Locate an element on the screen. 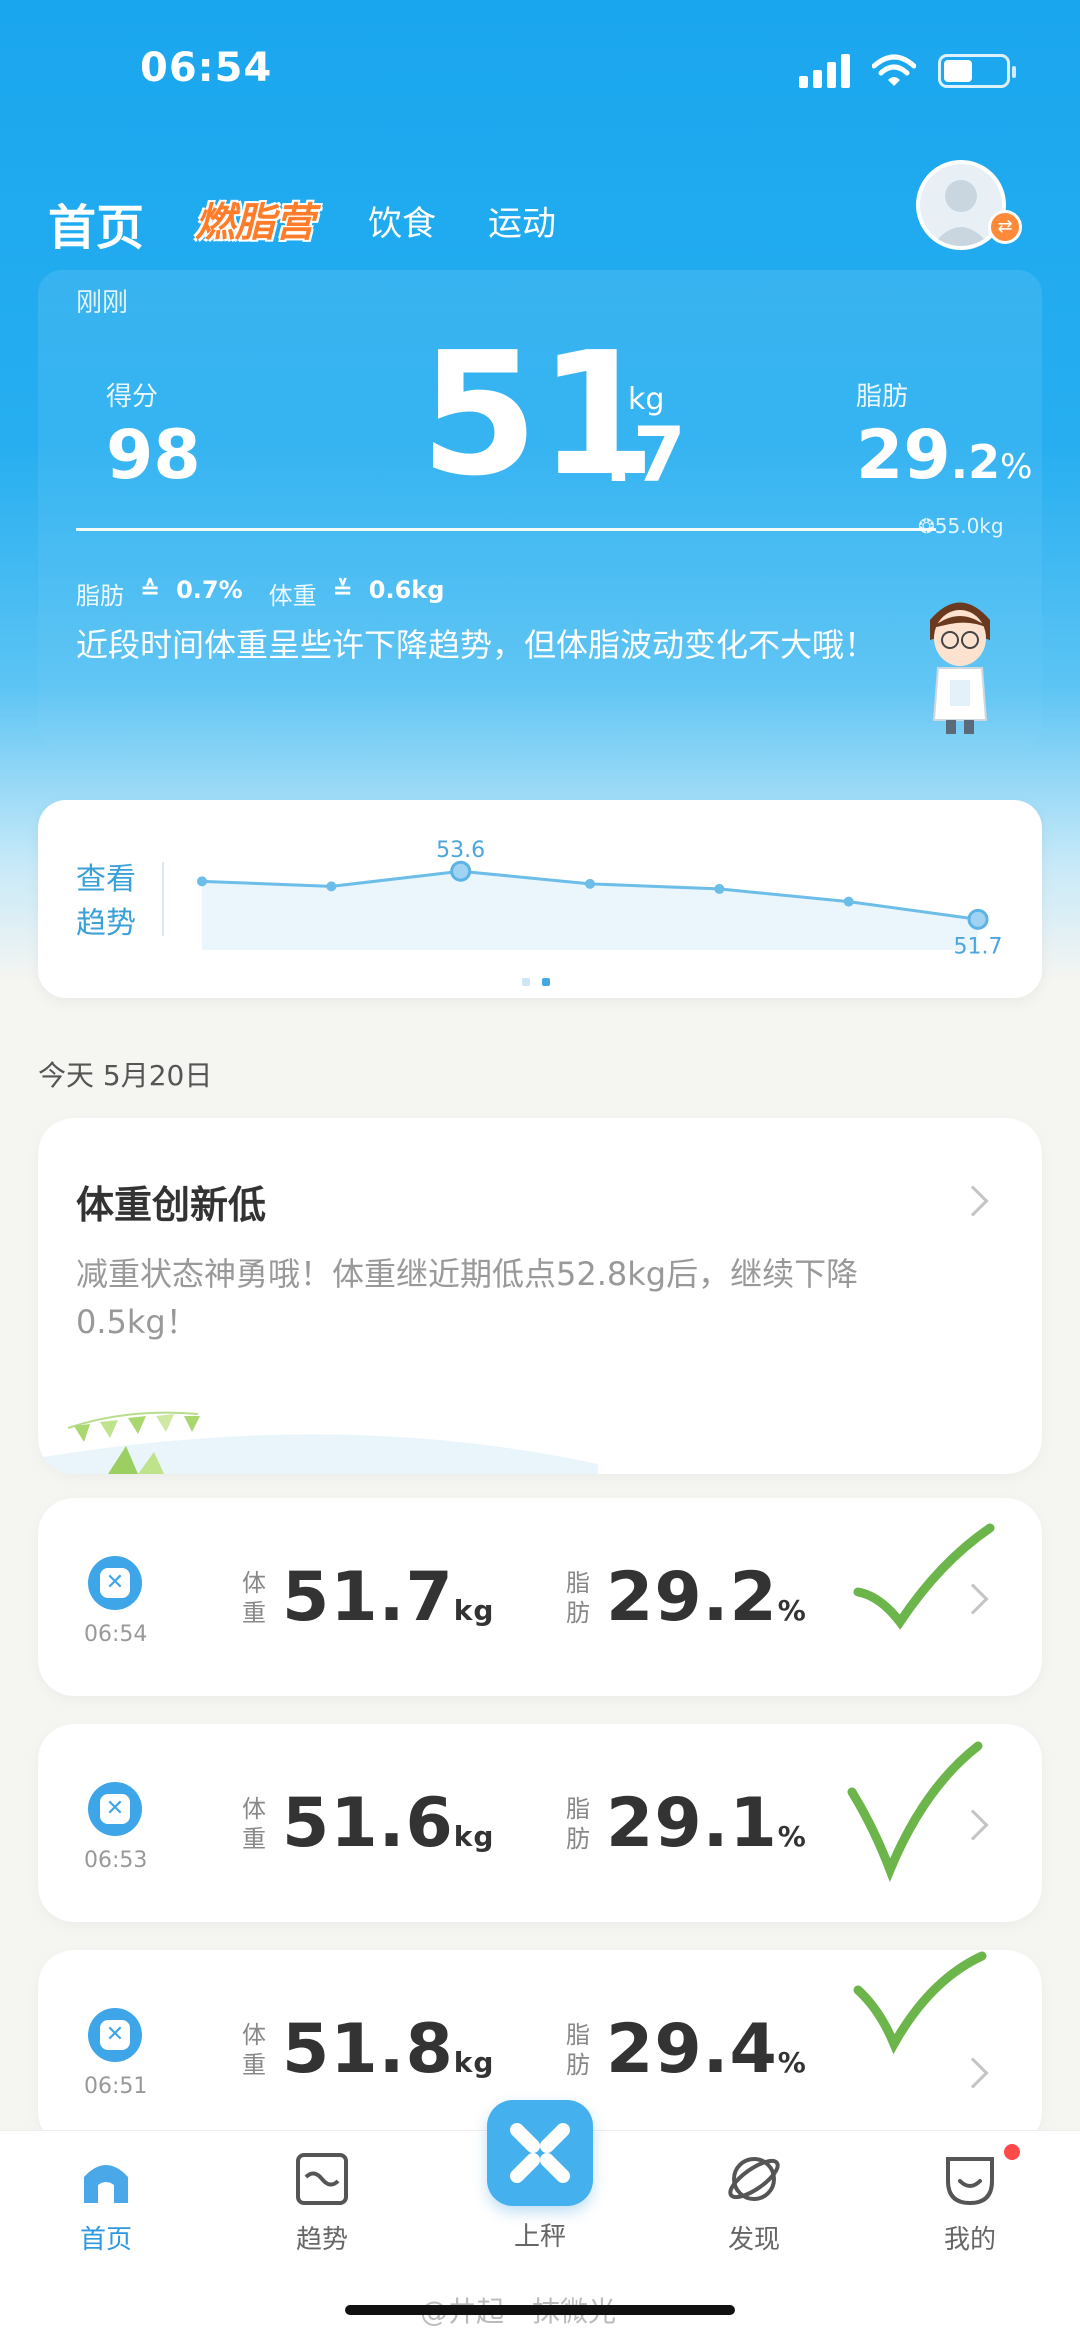 This screenshot has height=2340, width=1080. goal-value: 55.0kg is located at coordinates (969, 526).